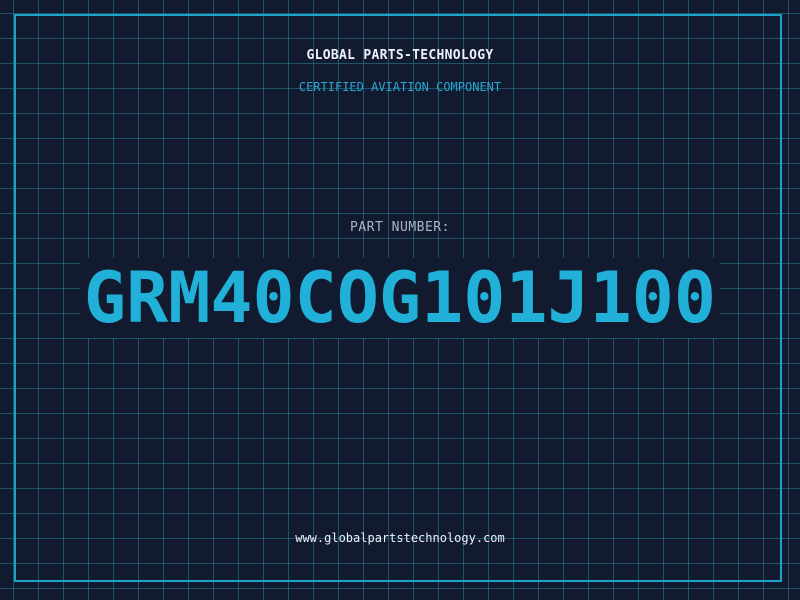  What do you see at coordinates (400, 538) in the screenshot?
I see `website-url: www.globalpartstechnology.com` at bounding box center [400, 538].